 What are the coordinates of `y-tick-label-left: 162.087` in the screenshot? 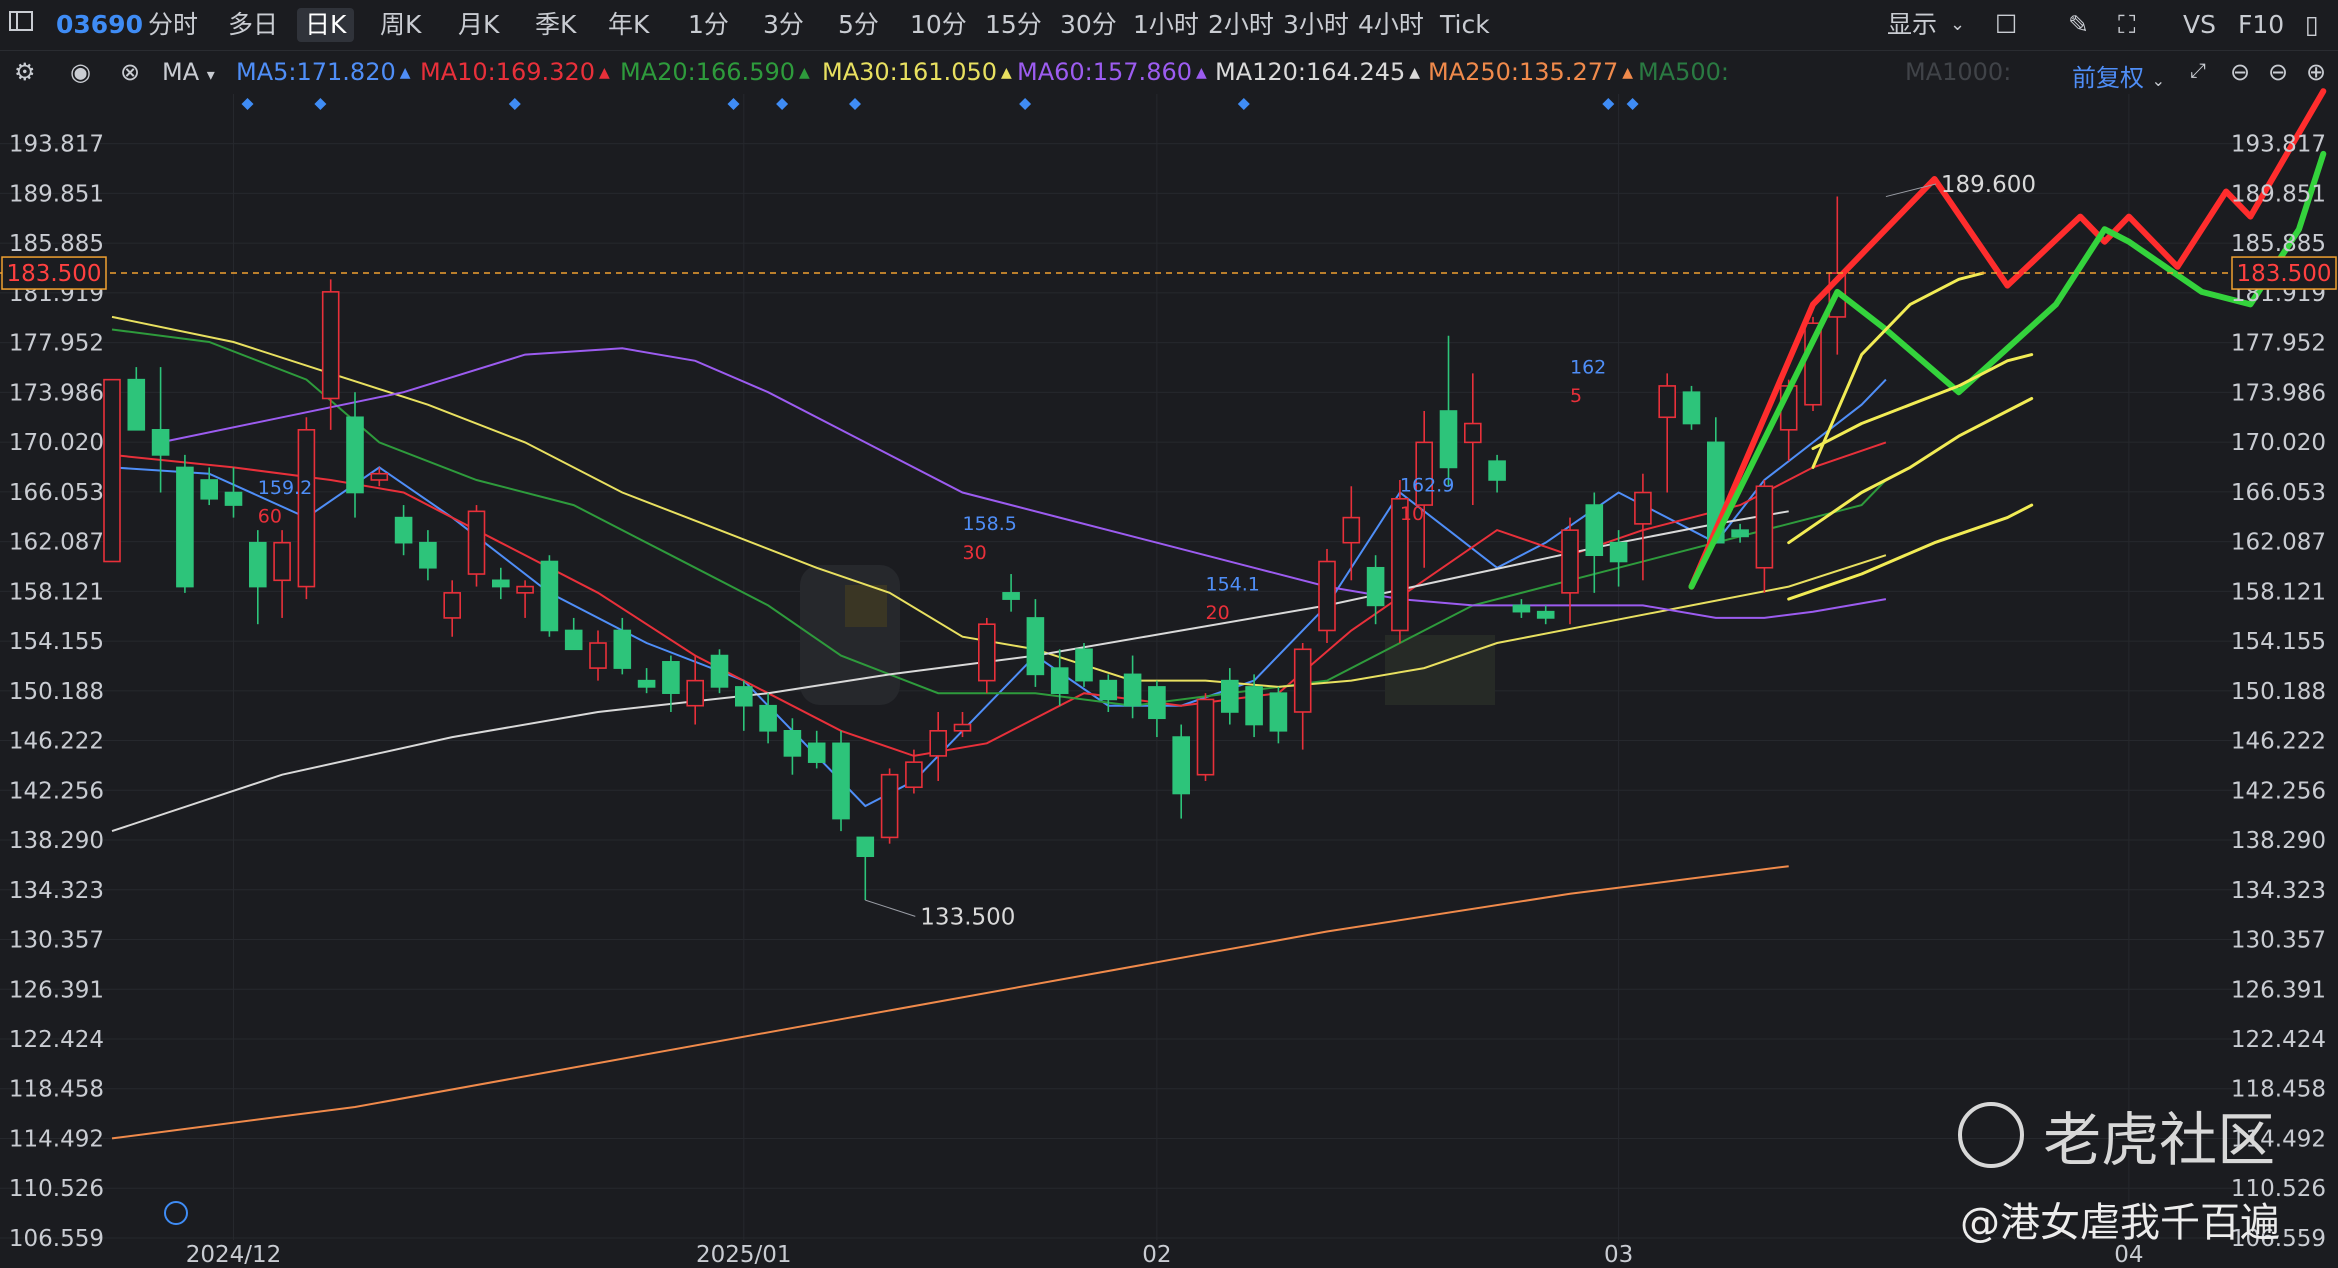 It's located at (56, 543).